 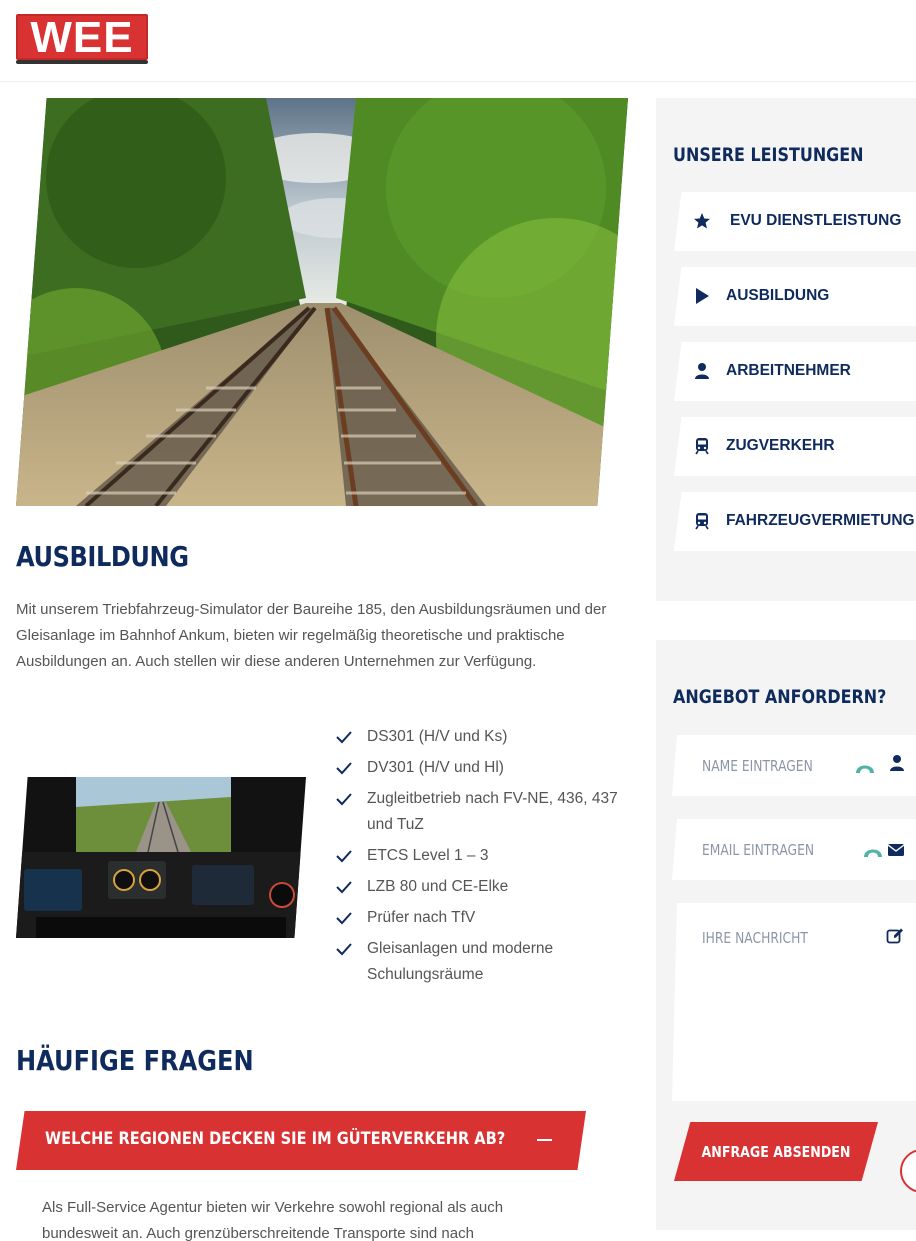 I want to click on logo: WEE, so click(x=82, y=40).